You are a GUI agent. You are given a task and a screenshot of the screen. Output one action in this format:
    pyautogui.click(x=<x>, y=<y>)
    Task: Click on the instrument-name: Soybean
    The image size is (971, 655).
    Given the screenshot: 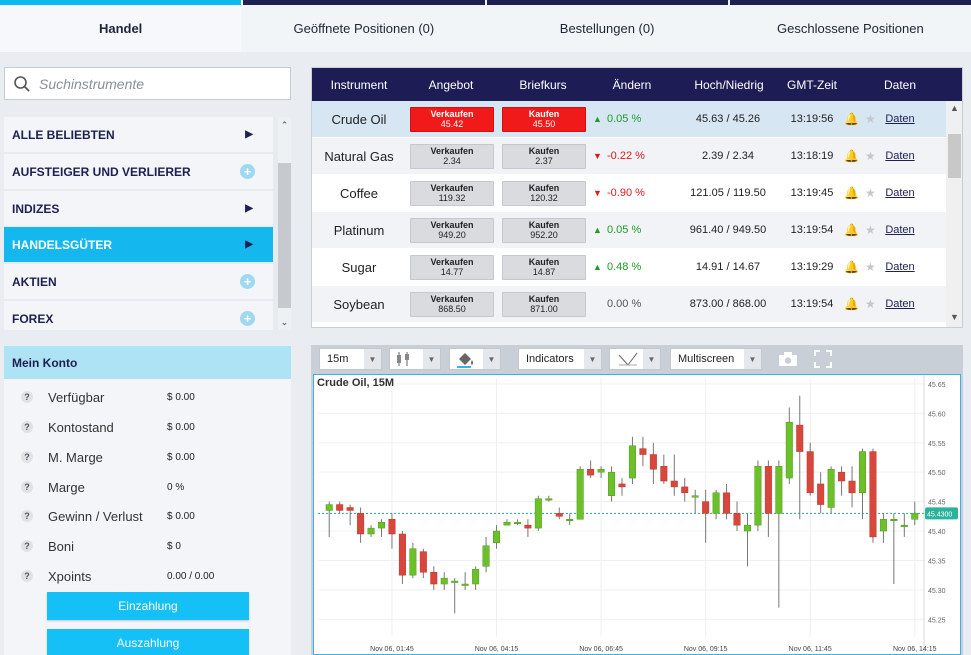 What is the action you would take?
    pyautogui.click(x=359, y=304)
    